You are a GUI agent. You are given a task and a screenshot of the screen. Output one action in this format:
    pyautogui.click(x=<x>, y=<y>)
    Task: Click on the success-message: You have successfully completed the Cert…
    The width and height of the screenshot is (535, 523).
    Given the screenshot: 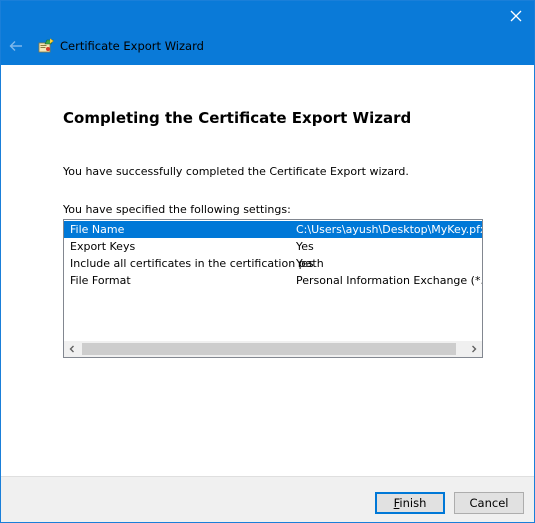 What is the action you would take?
    pyautogui.click(x=236, y=171)
    